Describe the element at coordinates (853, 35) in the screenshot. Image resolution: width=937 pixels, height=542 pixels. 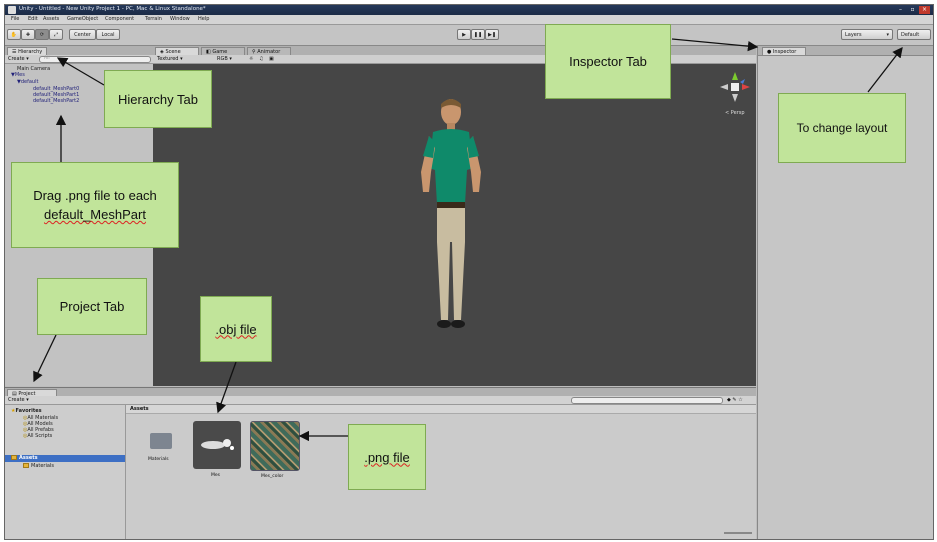
I see `layers-label: Layers` at that location.